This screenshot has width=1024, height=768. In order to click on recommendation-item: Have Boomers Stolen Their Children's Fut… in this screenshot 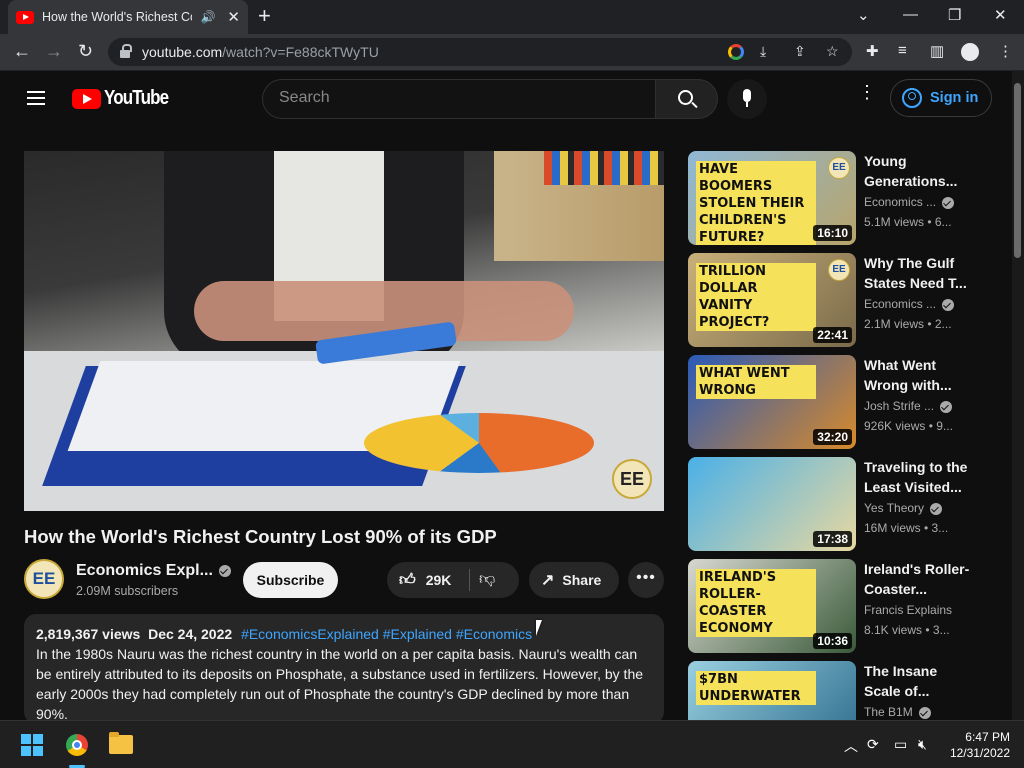, I will do `click(838, 198)`.